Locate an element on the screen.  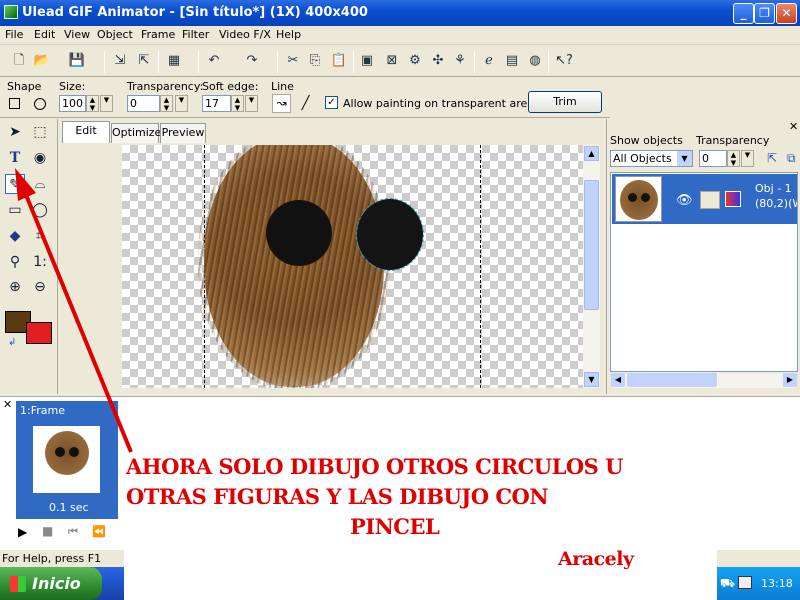
annotation-arrow is located at coordinates (74, 310).